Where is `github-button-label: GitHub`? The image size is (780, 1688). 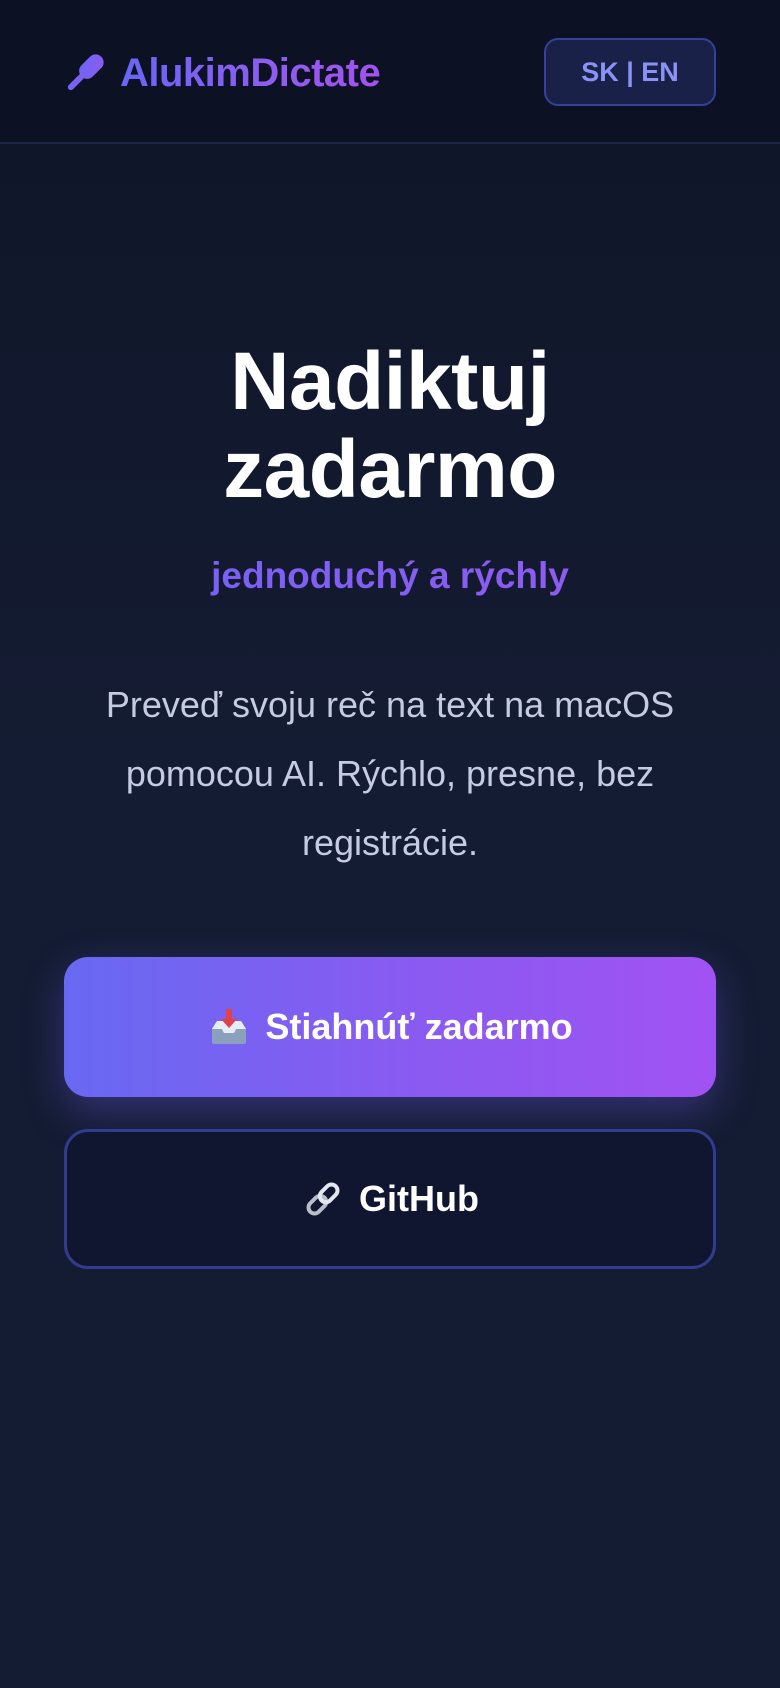
github-button-label: GitHub is located at coordinates (419, 1198).